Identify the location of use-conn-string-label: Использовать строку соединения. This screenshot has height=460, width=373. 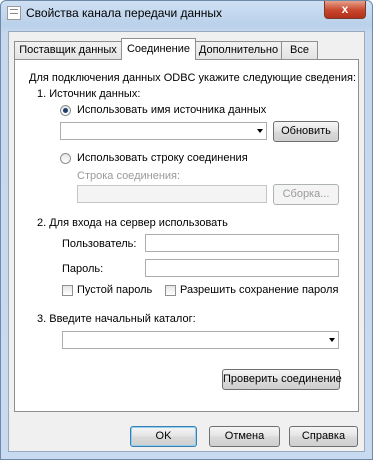
(162, 158).